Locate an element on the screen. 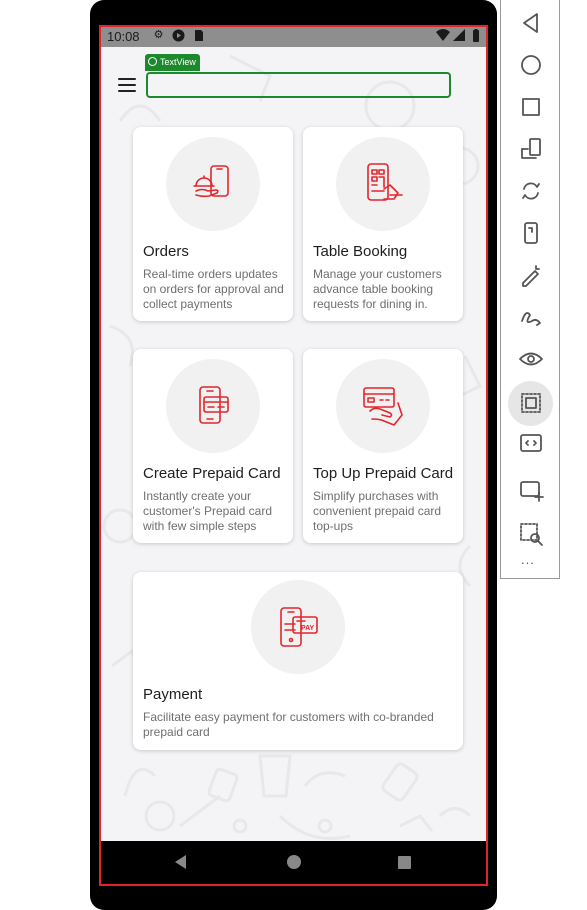 This screenshot has height=910, width=587. eye-icon is located at coordinates (531, 359).